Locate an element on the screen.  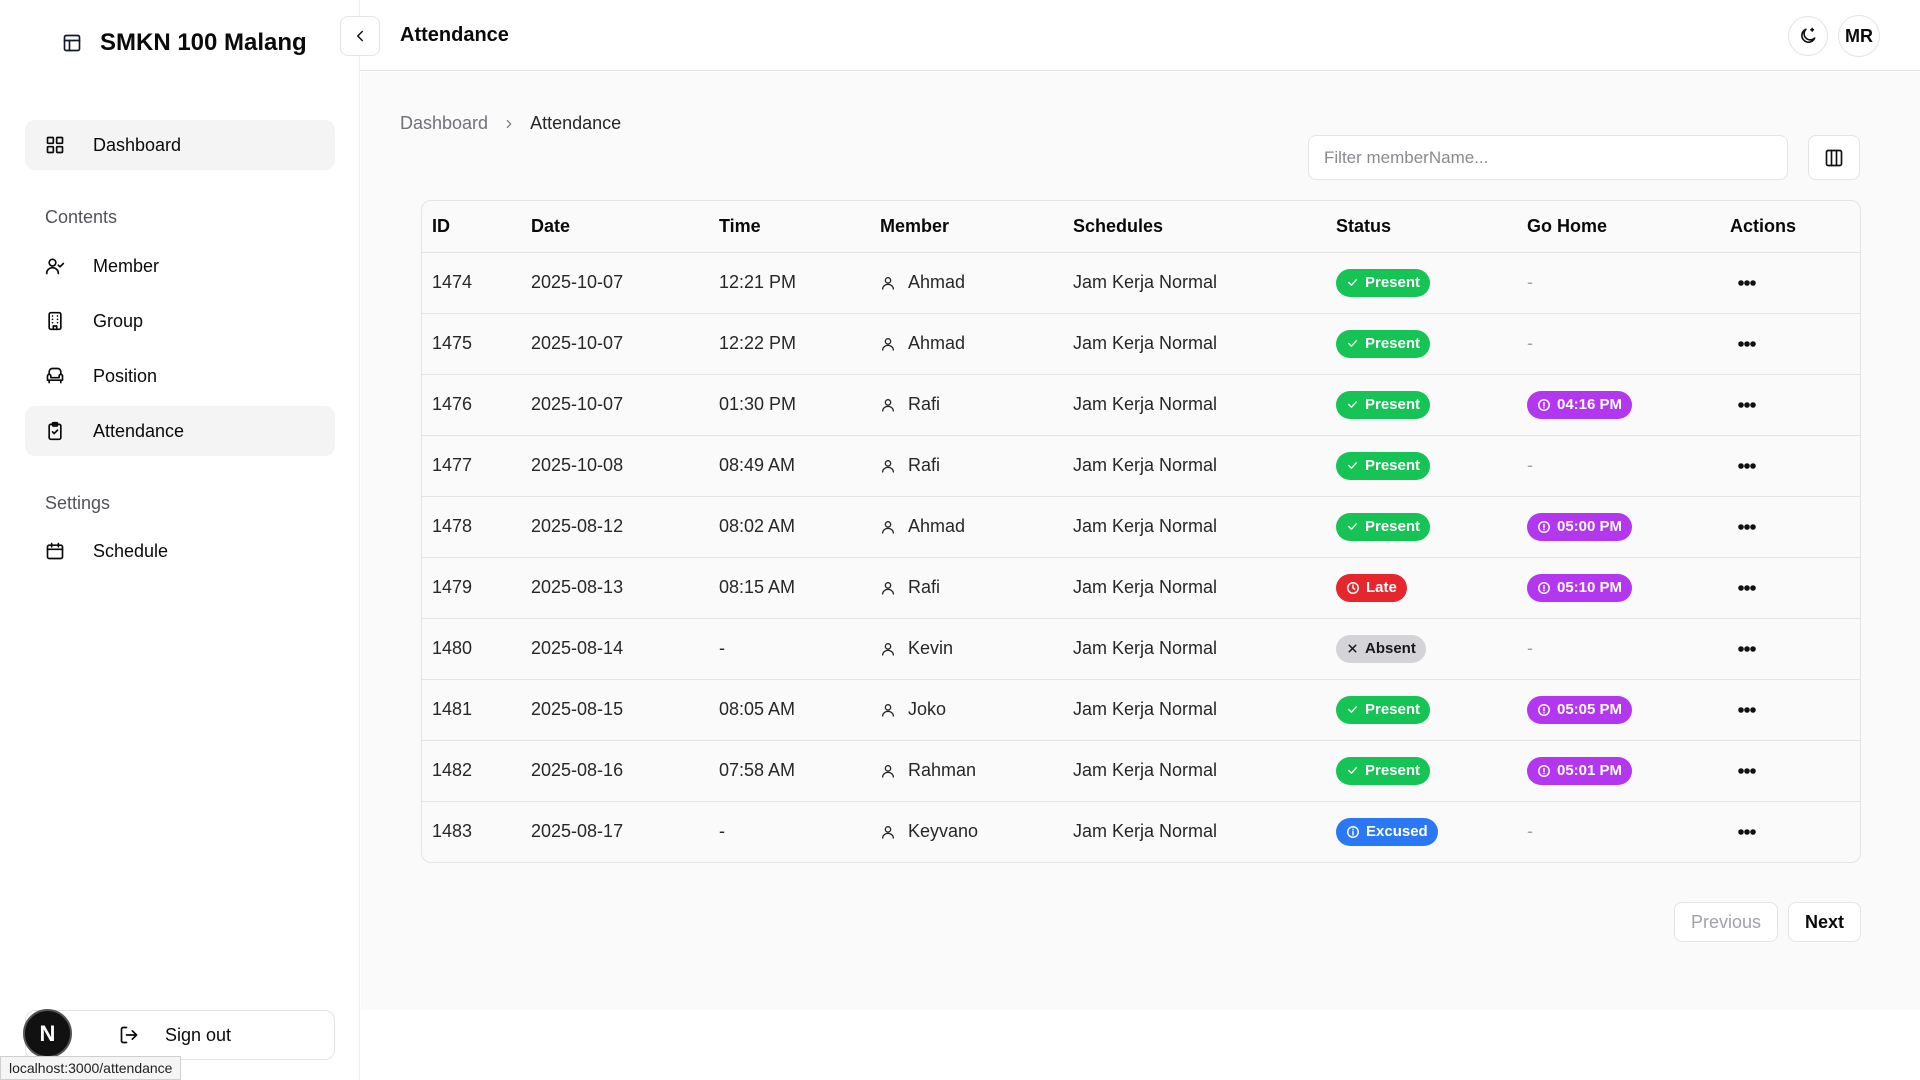
status-label: Late is located at coordinates (1381, 587).